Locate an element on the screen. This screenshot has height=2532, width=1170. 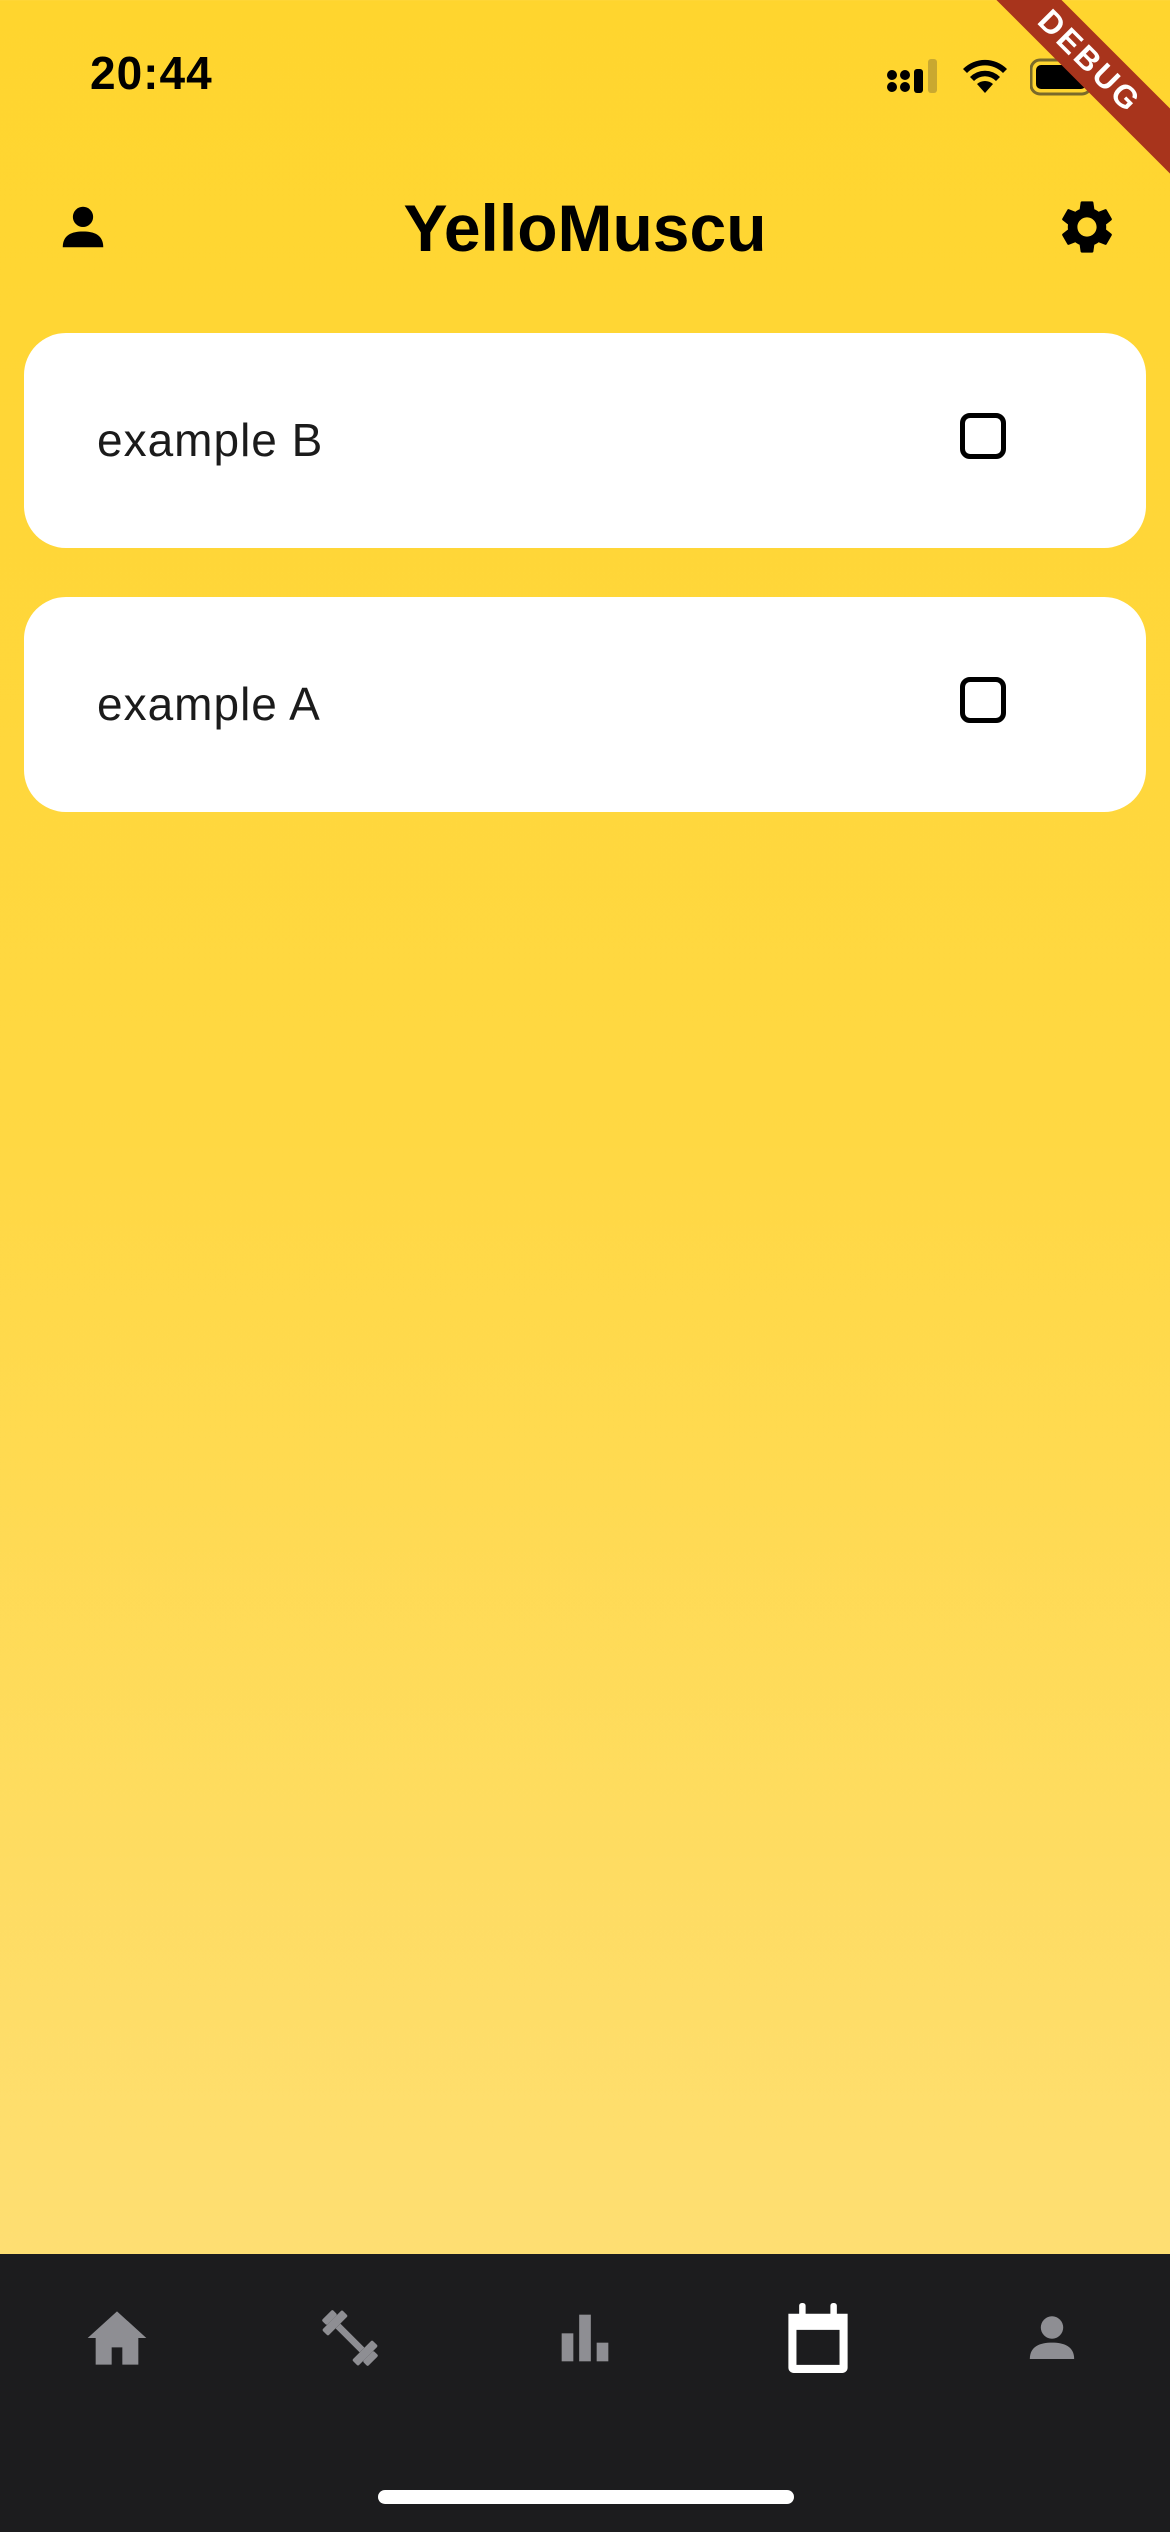
app-title: YelloMuscu is located at coordinates (585, 228).